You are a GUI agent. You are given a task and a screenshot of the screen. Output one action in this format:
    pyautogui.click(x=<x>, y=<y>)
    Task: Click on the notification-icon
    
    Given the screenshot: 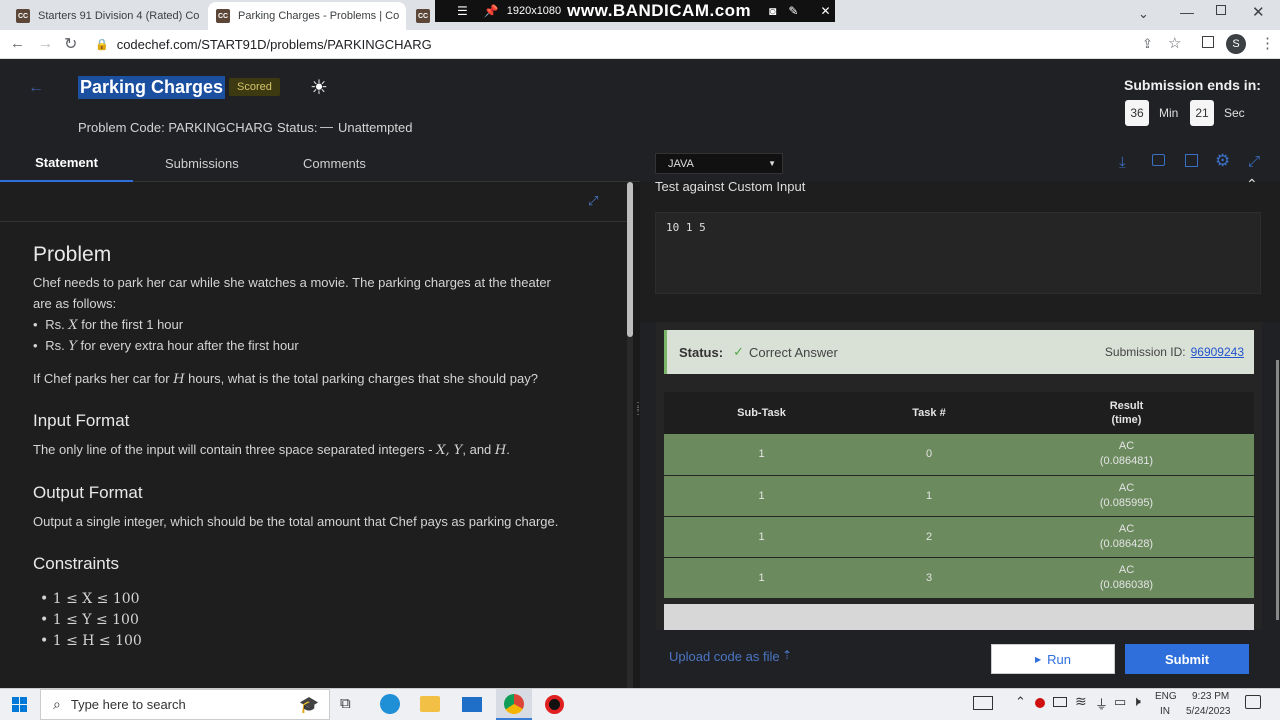 What is the action you would take?
    pyautogui.click(x=1253, y=702)
    